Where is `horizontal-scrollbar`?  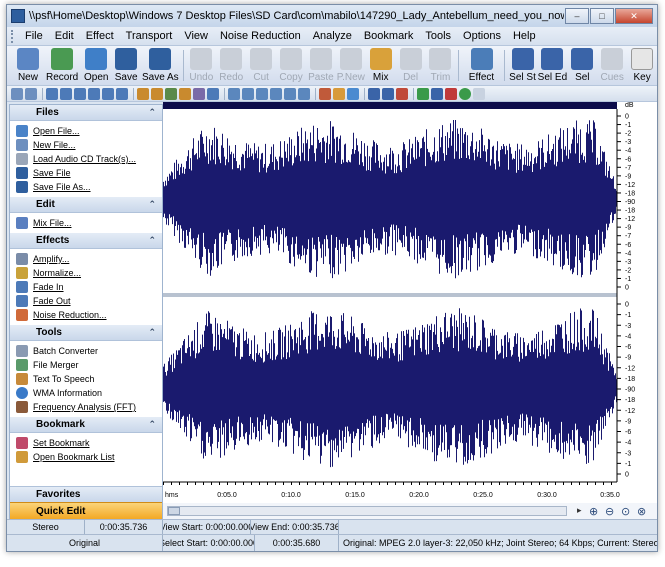 horizontal-scrollbar is located at coordinates (367, 511).